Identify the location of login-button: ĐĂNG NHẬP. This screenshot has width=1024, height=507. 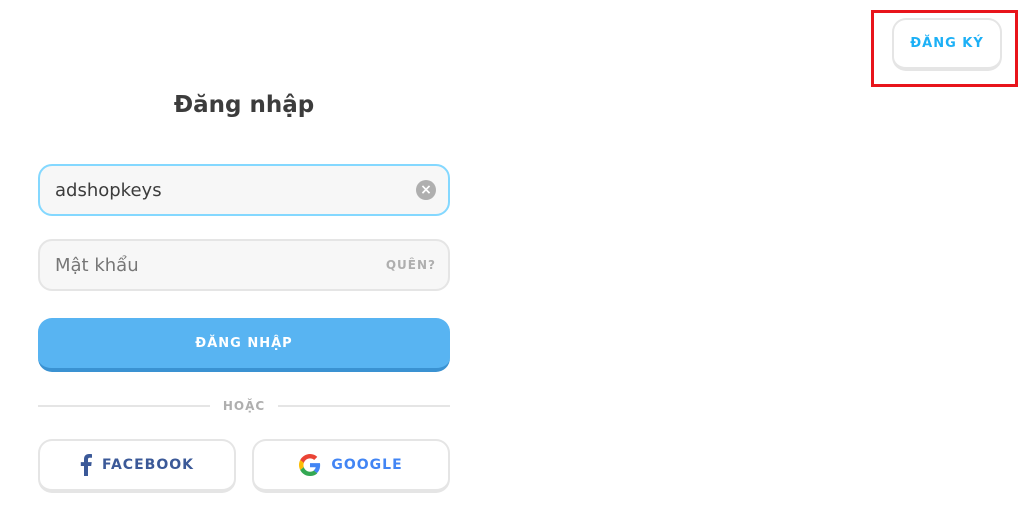
(244, 345).